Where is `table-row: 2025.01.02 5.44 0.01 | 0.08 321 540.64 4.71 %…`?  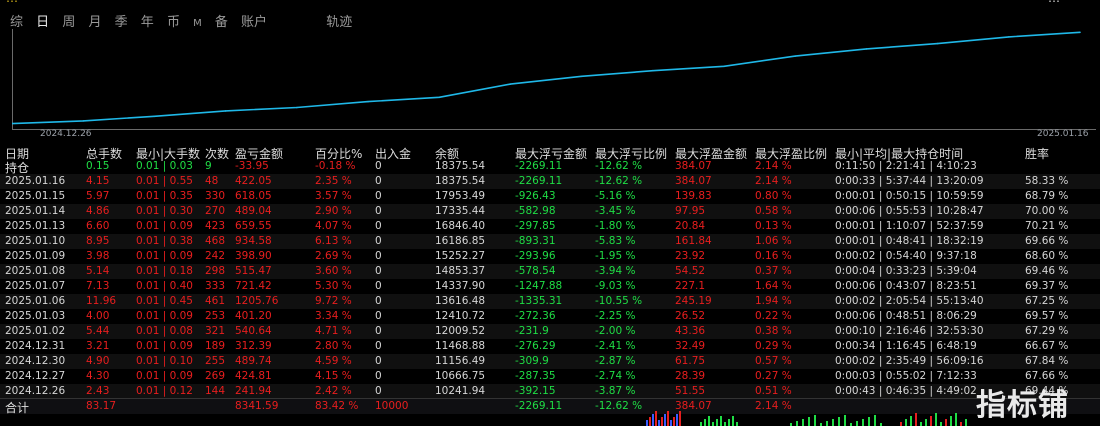
table-row: 2025.01.02 5.44 0.01 | 0.08 321 540.64 4.71 %… is located at coordinates (550, 331).